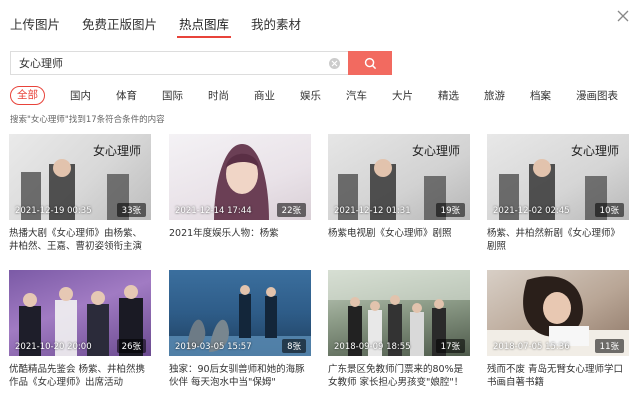 This screenshot has width=640, height=400. Describe the element at coordinates (399, 240) in the screenshot. I see `image-caption: 杨紫电视剧《女心理师》剧照` at that location.